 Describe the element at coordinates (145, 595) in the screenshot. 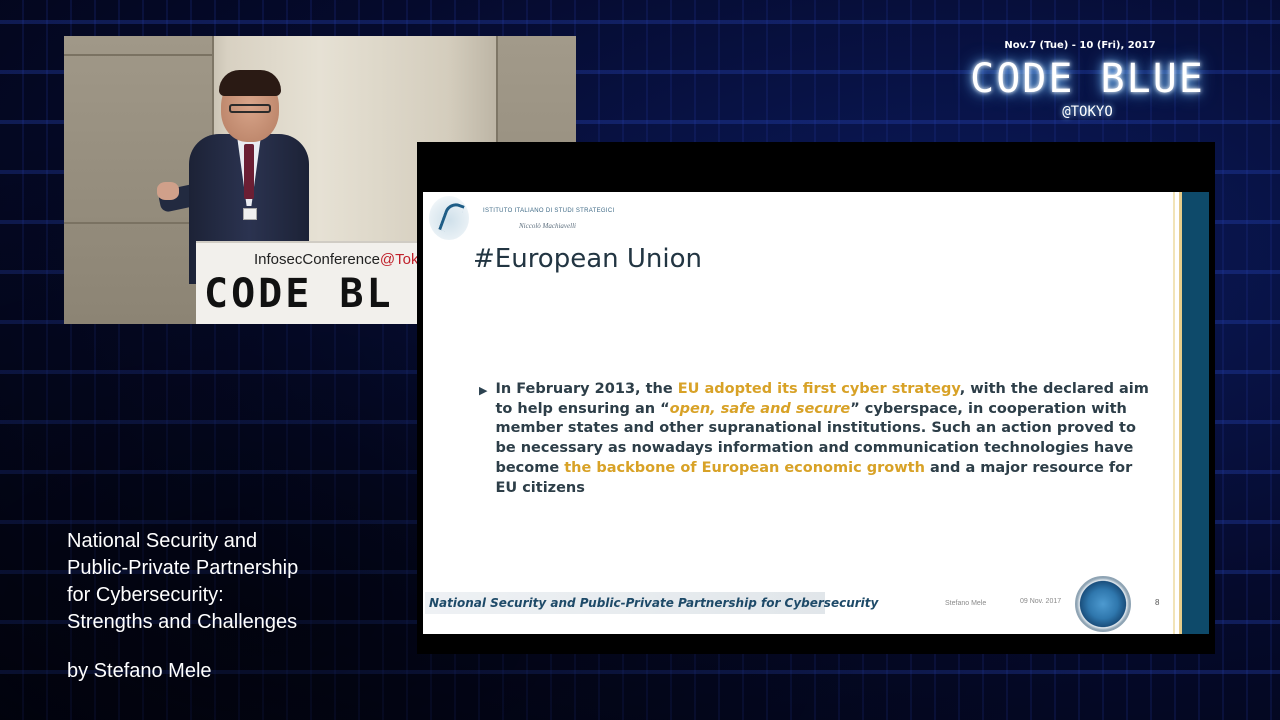

I see `talk-title-line: for Cybersecurity:` at that location.